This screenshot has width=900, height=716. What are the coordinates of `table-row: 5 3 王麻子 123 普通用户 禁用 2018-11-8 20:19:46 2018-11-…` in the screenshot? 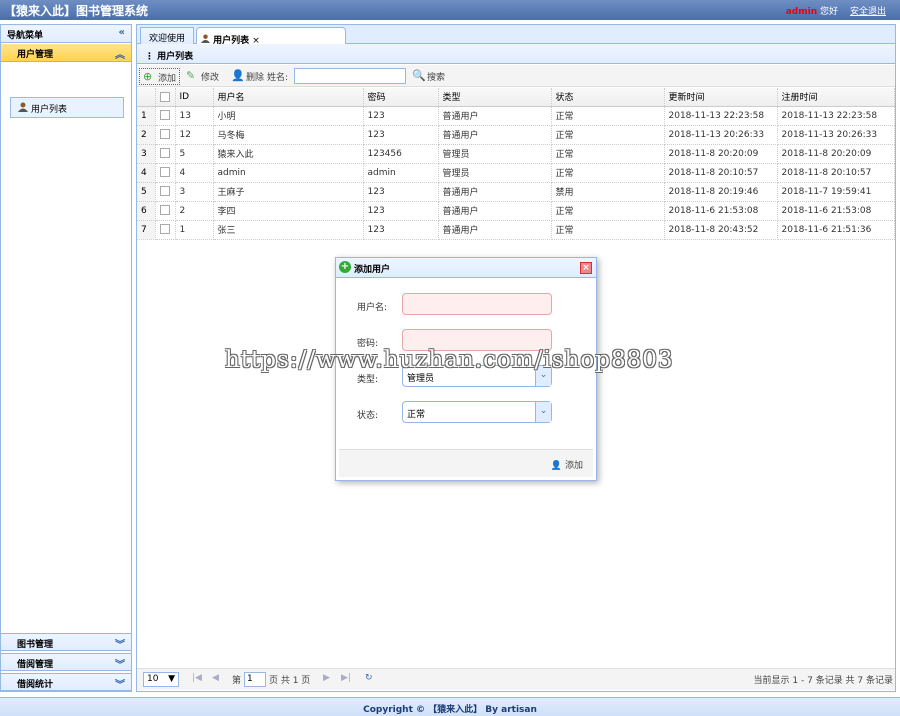 It's located at (516, 192).